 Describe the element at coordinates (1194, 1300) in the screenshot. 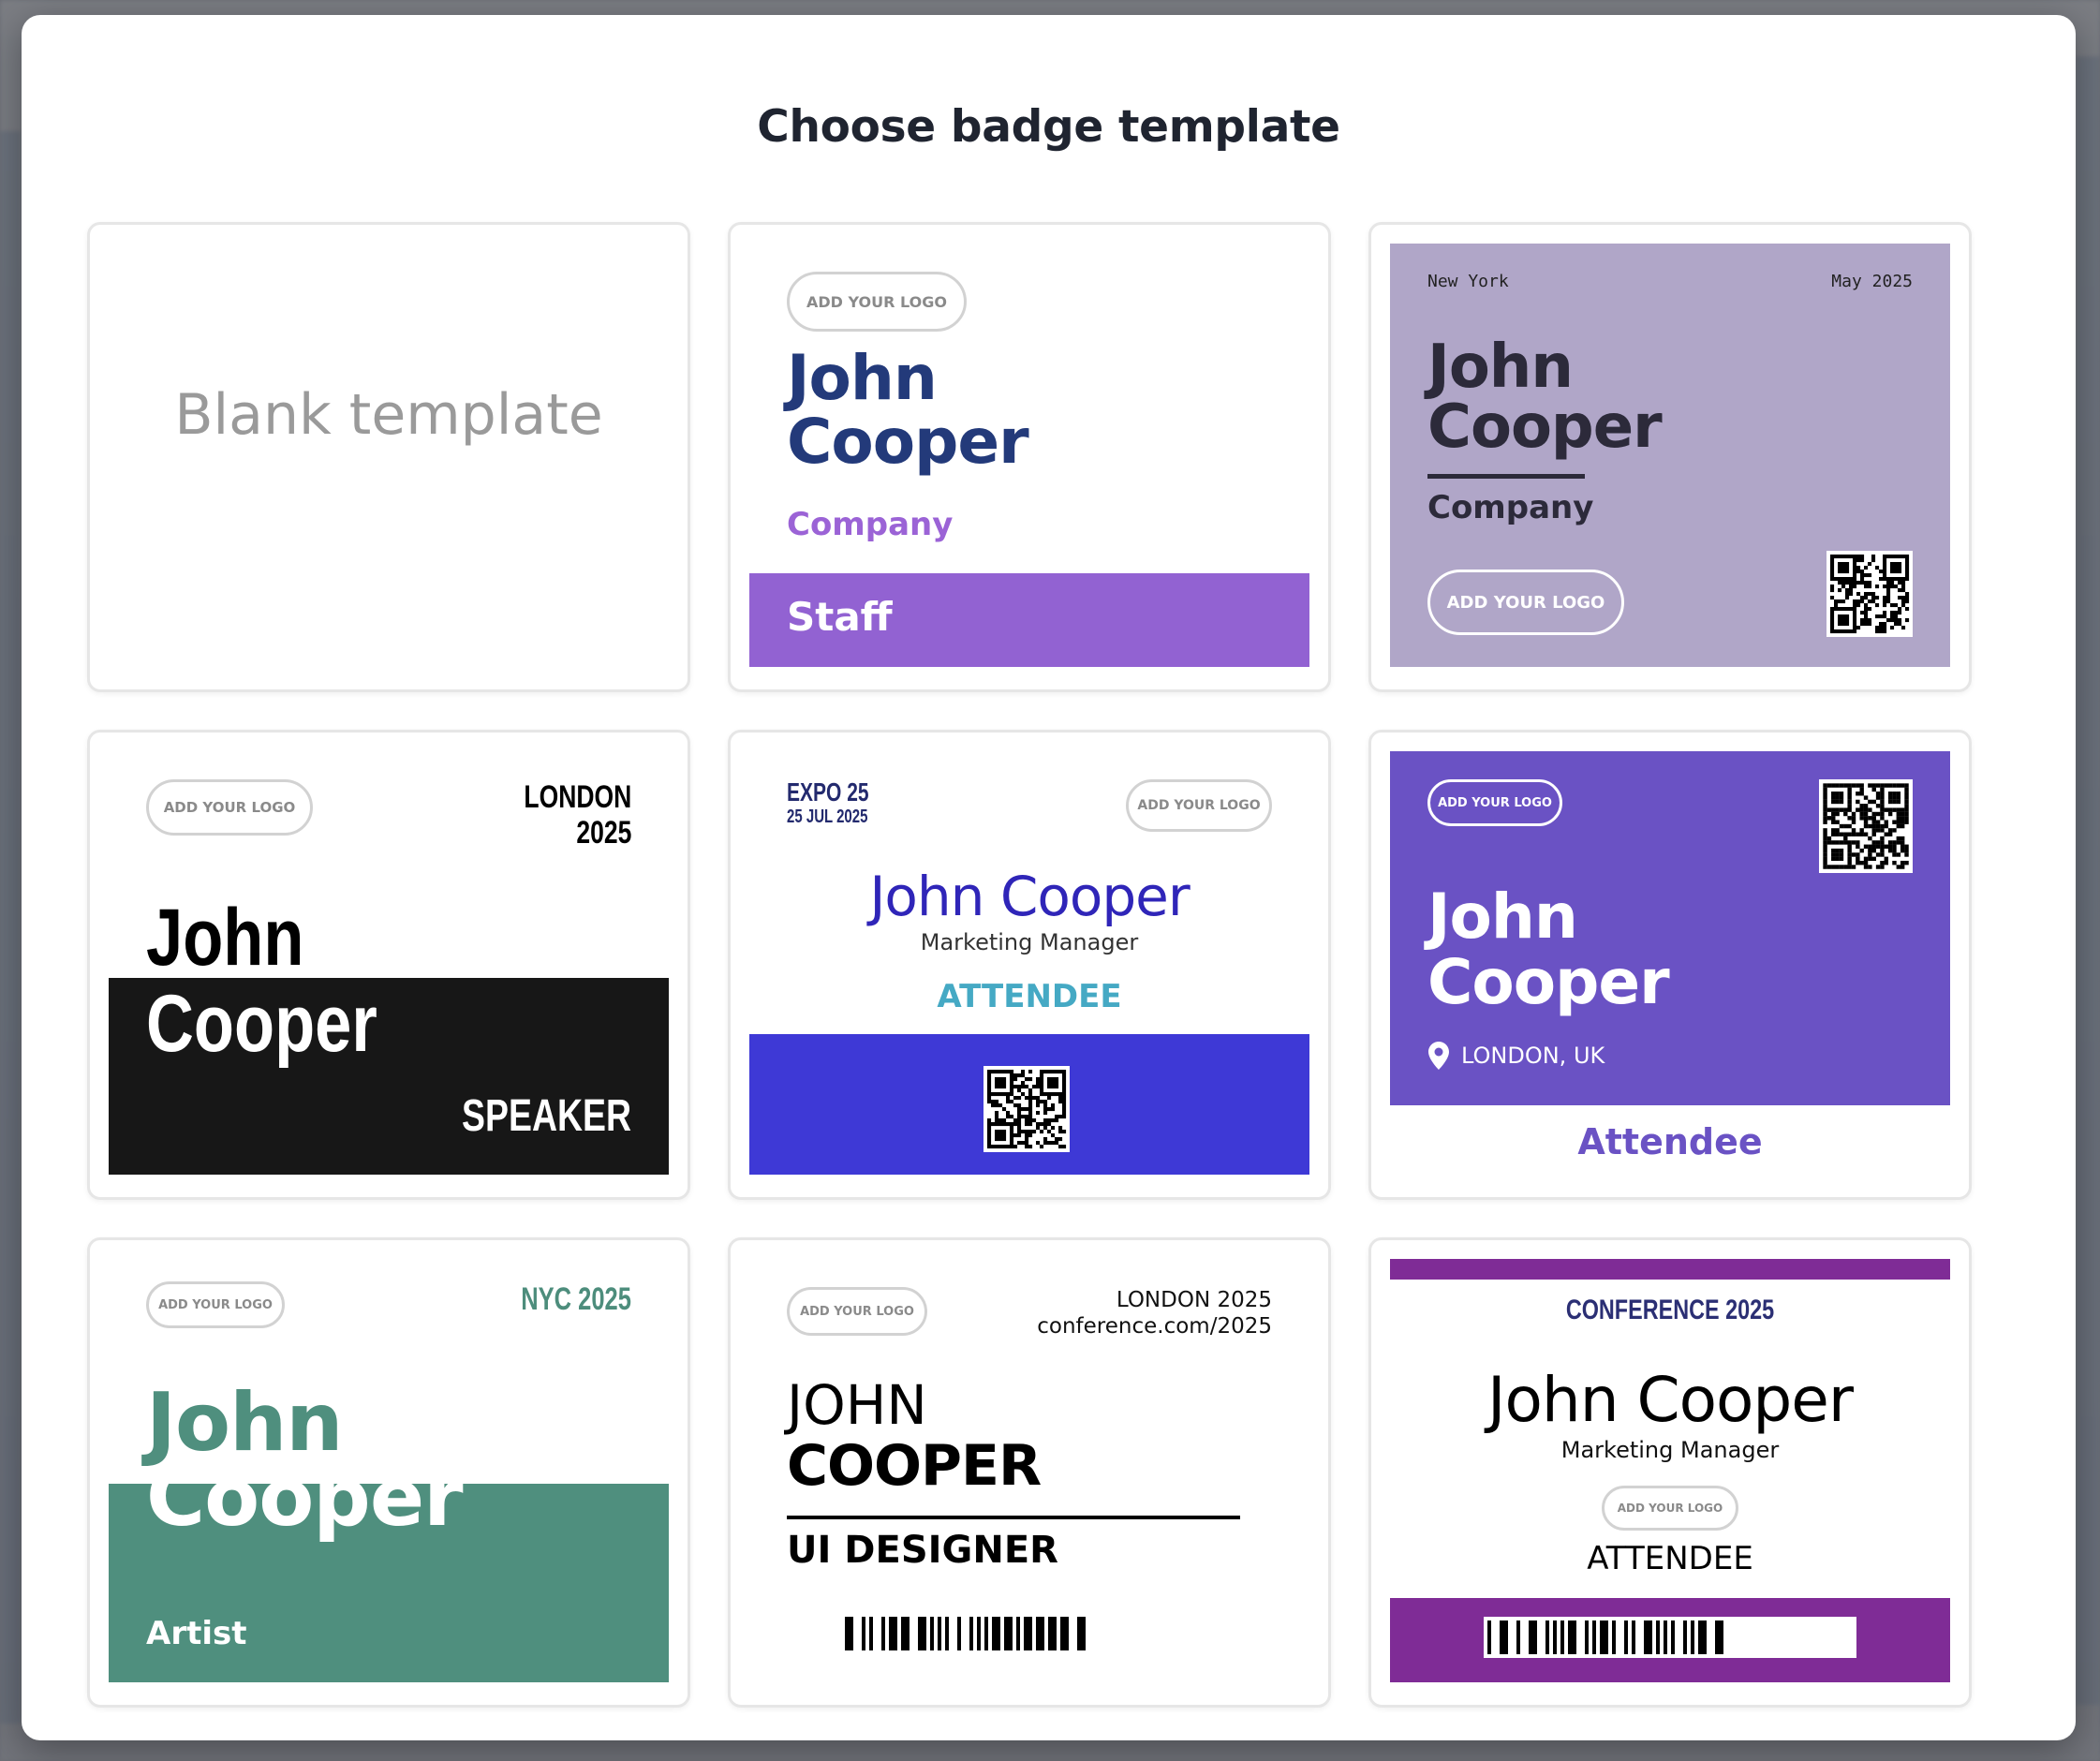

I see `event-line-1: LONDON 2025` at that location.